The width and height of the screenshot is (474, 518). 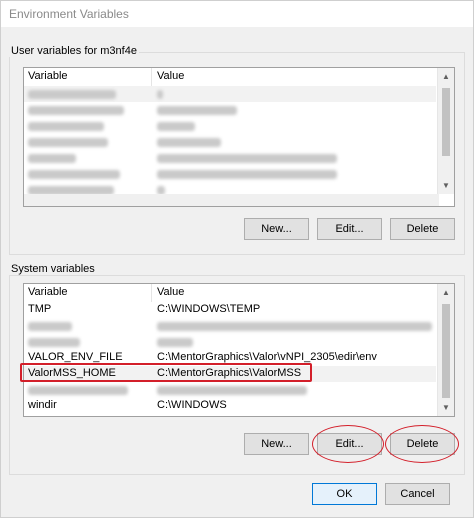 I want to click on ok-button: OK, so click(x=344, y=494).